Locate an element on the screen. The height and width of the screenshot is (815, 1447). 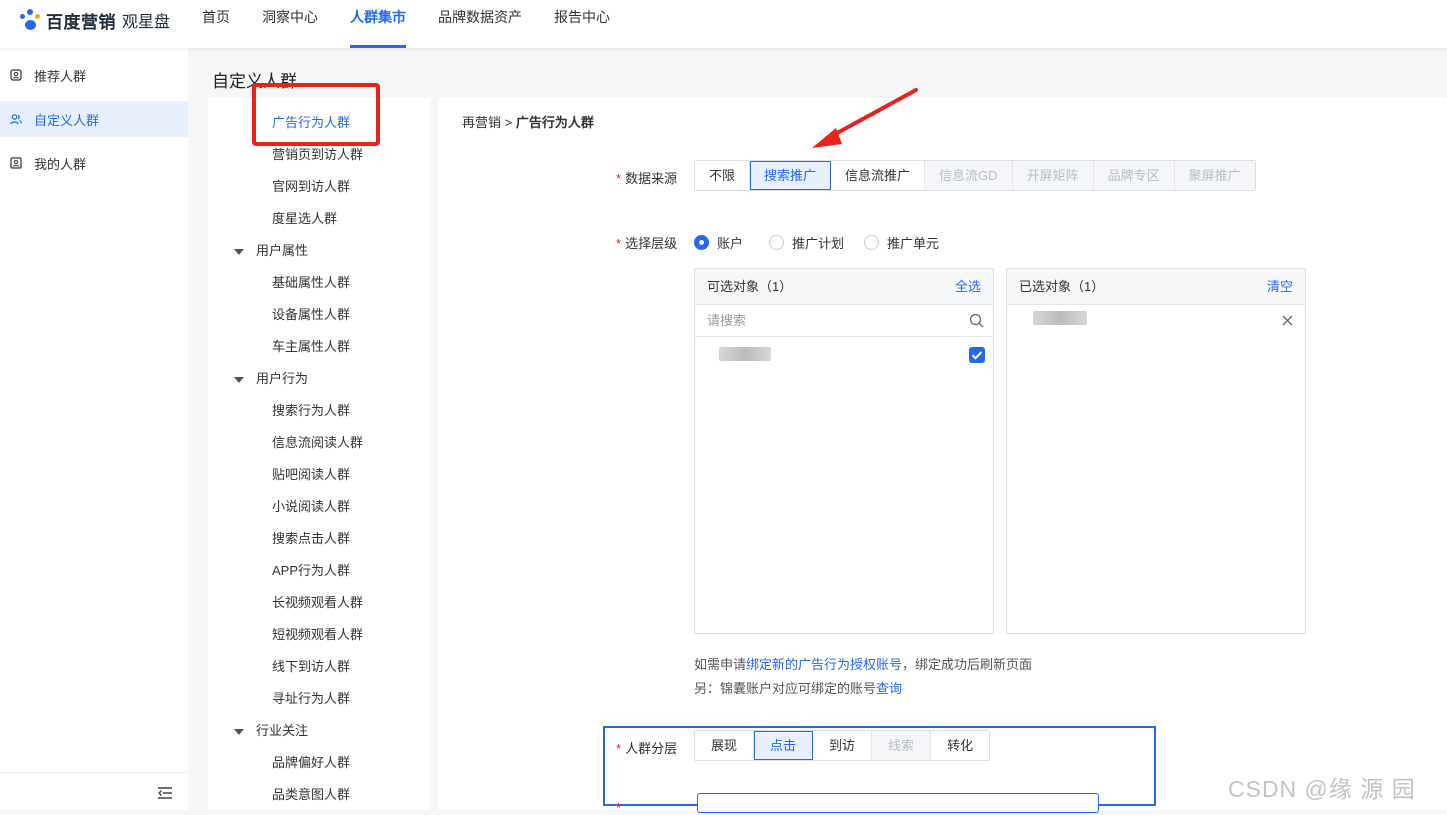
next-field-required-mark: * is located at coordinates (619, 807).